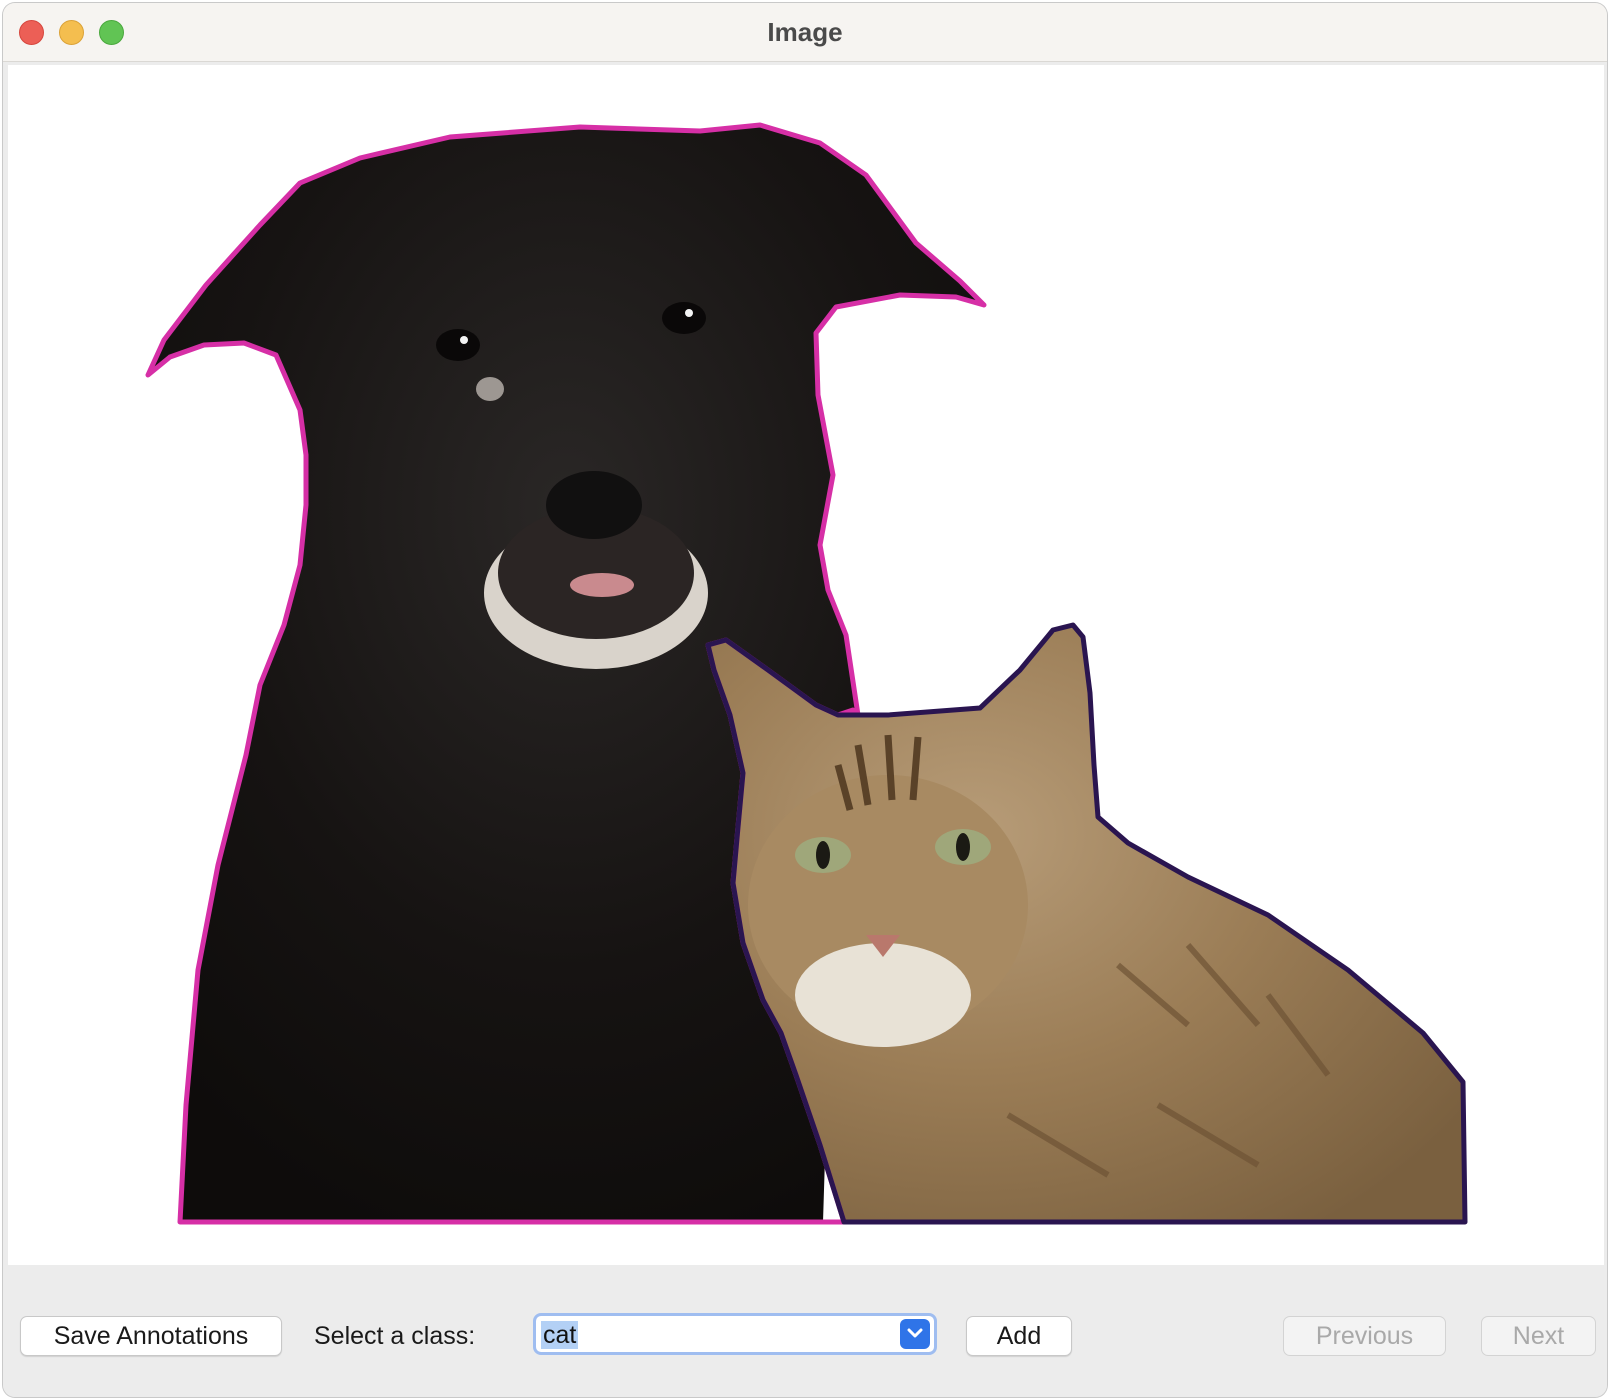 Image resolution: width=1610 pixels, height=1400 pixels. I want to click on dog-tongue, so click(602, 585).